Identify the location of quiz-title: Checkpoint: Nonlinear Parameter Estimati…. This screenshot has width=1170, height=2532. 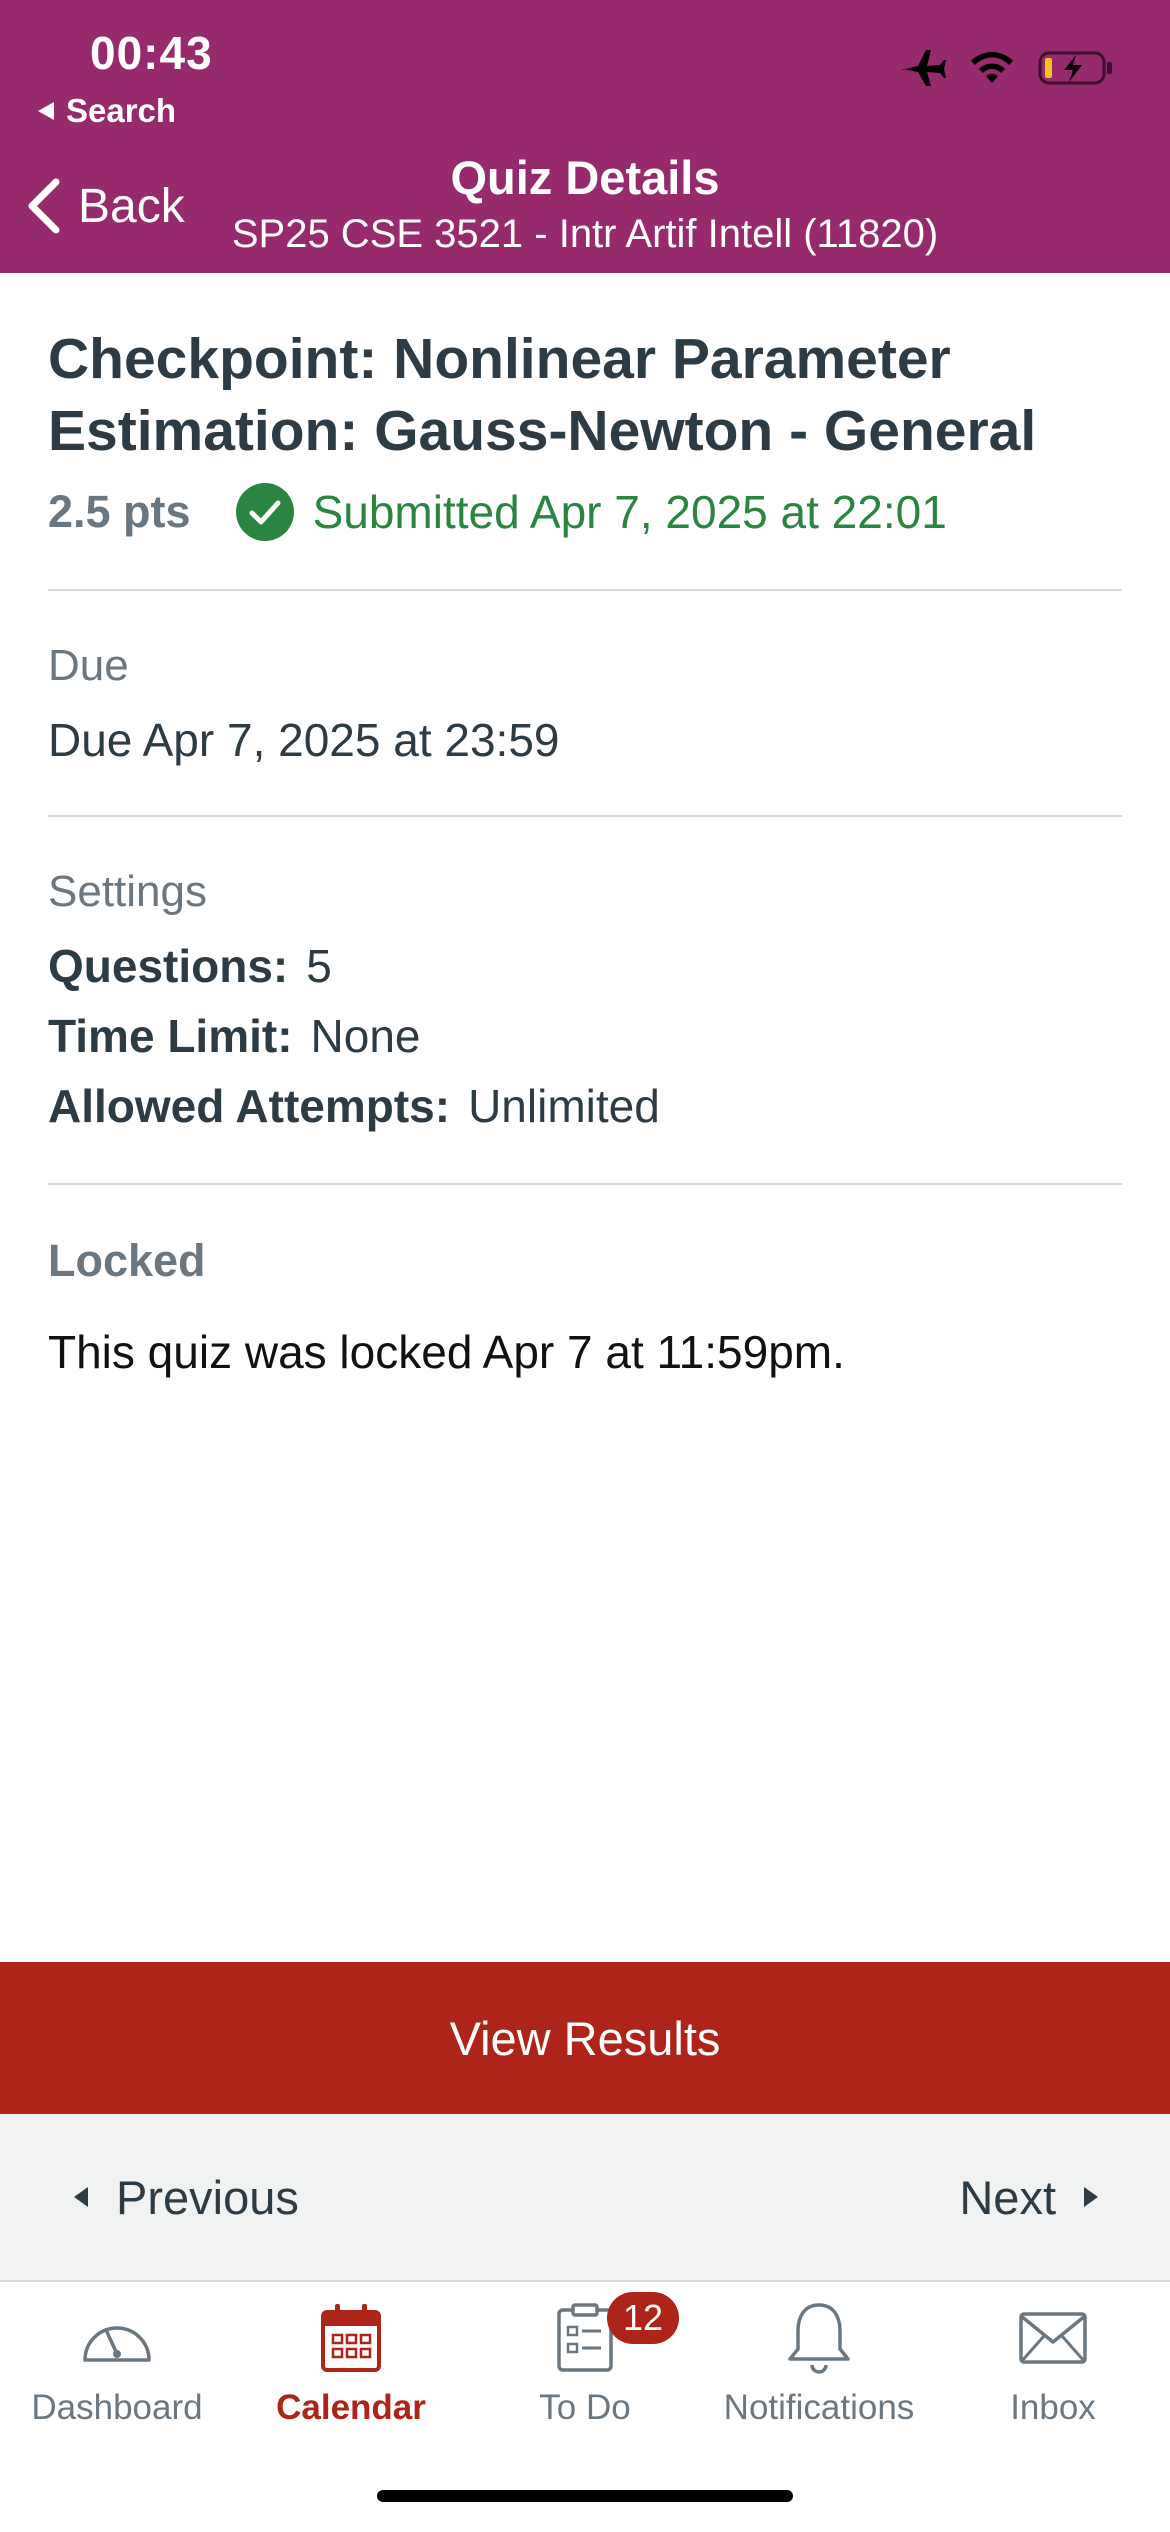
(542, 395).